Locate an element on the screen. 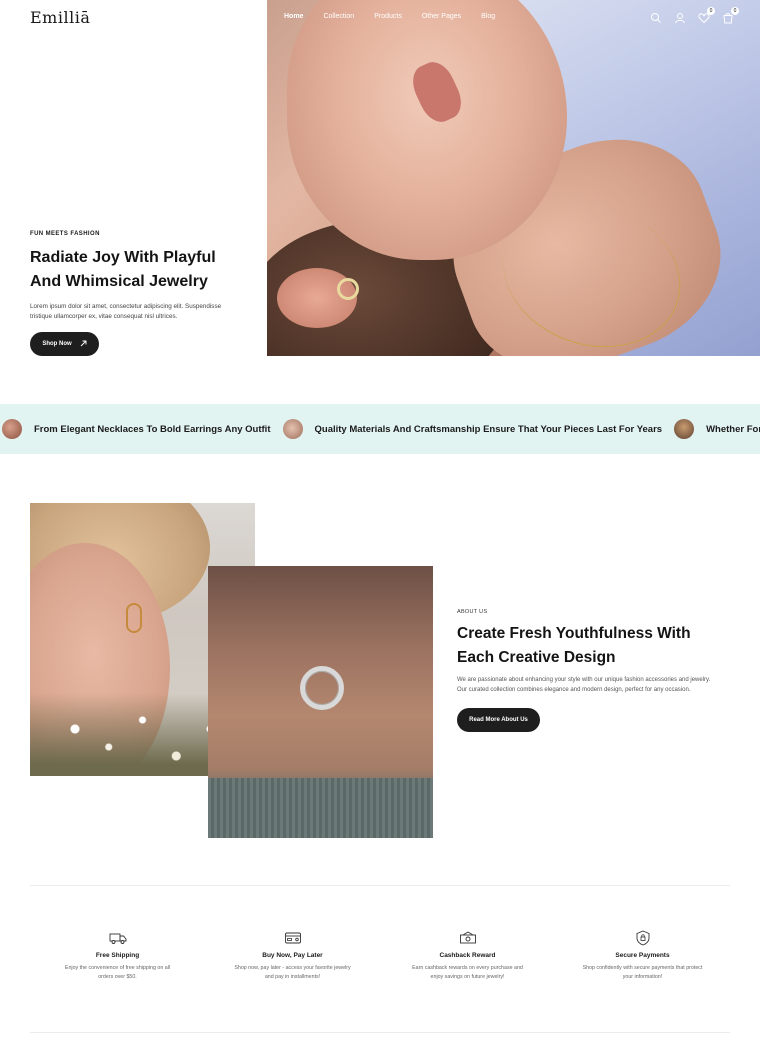  nav-item-collection: Collection is located at coordinates (338, 16).